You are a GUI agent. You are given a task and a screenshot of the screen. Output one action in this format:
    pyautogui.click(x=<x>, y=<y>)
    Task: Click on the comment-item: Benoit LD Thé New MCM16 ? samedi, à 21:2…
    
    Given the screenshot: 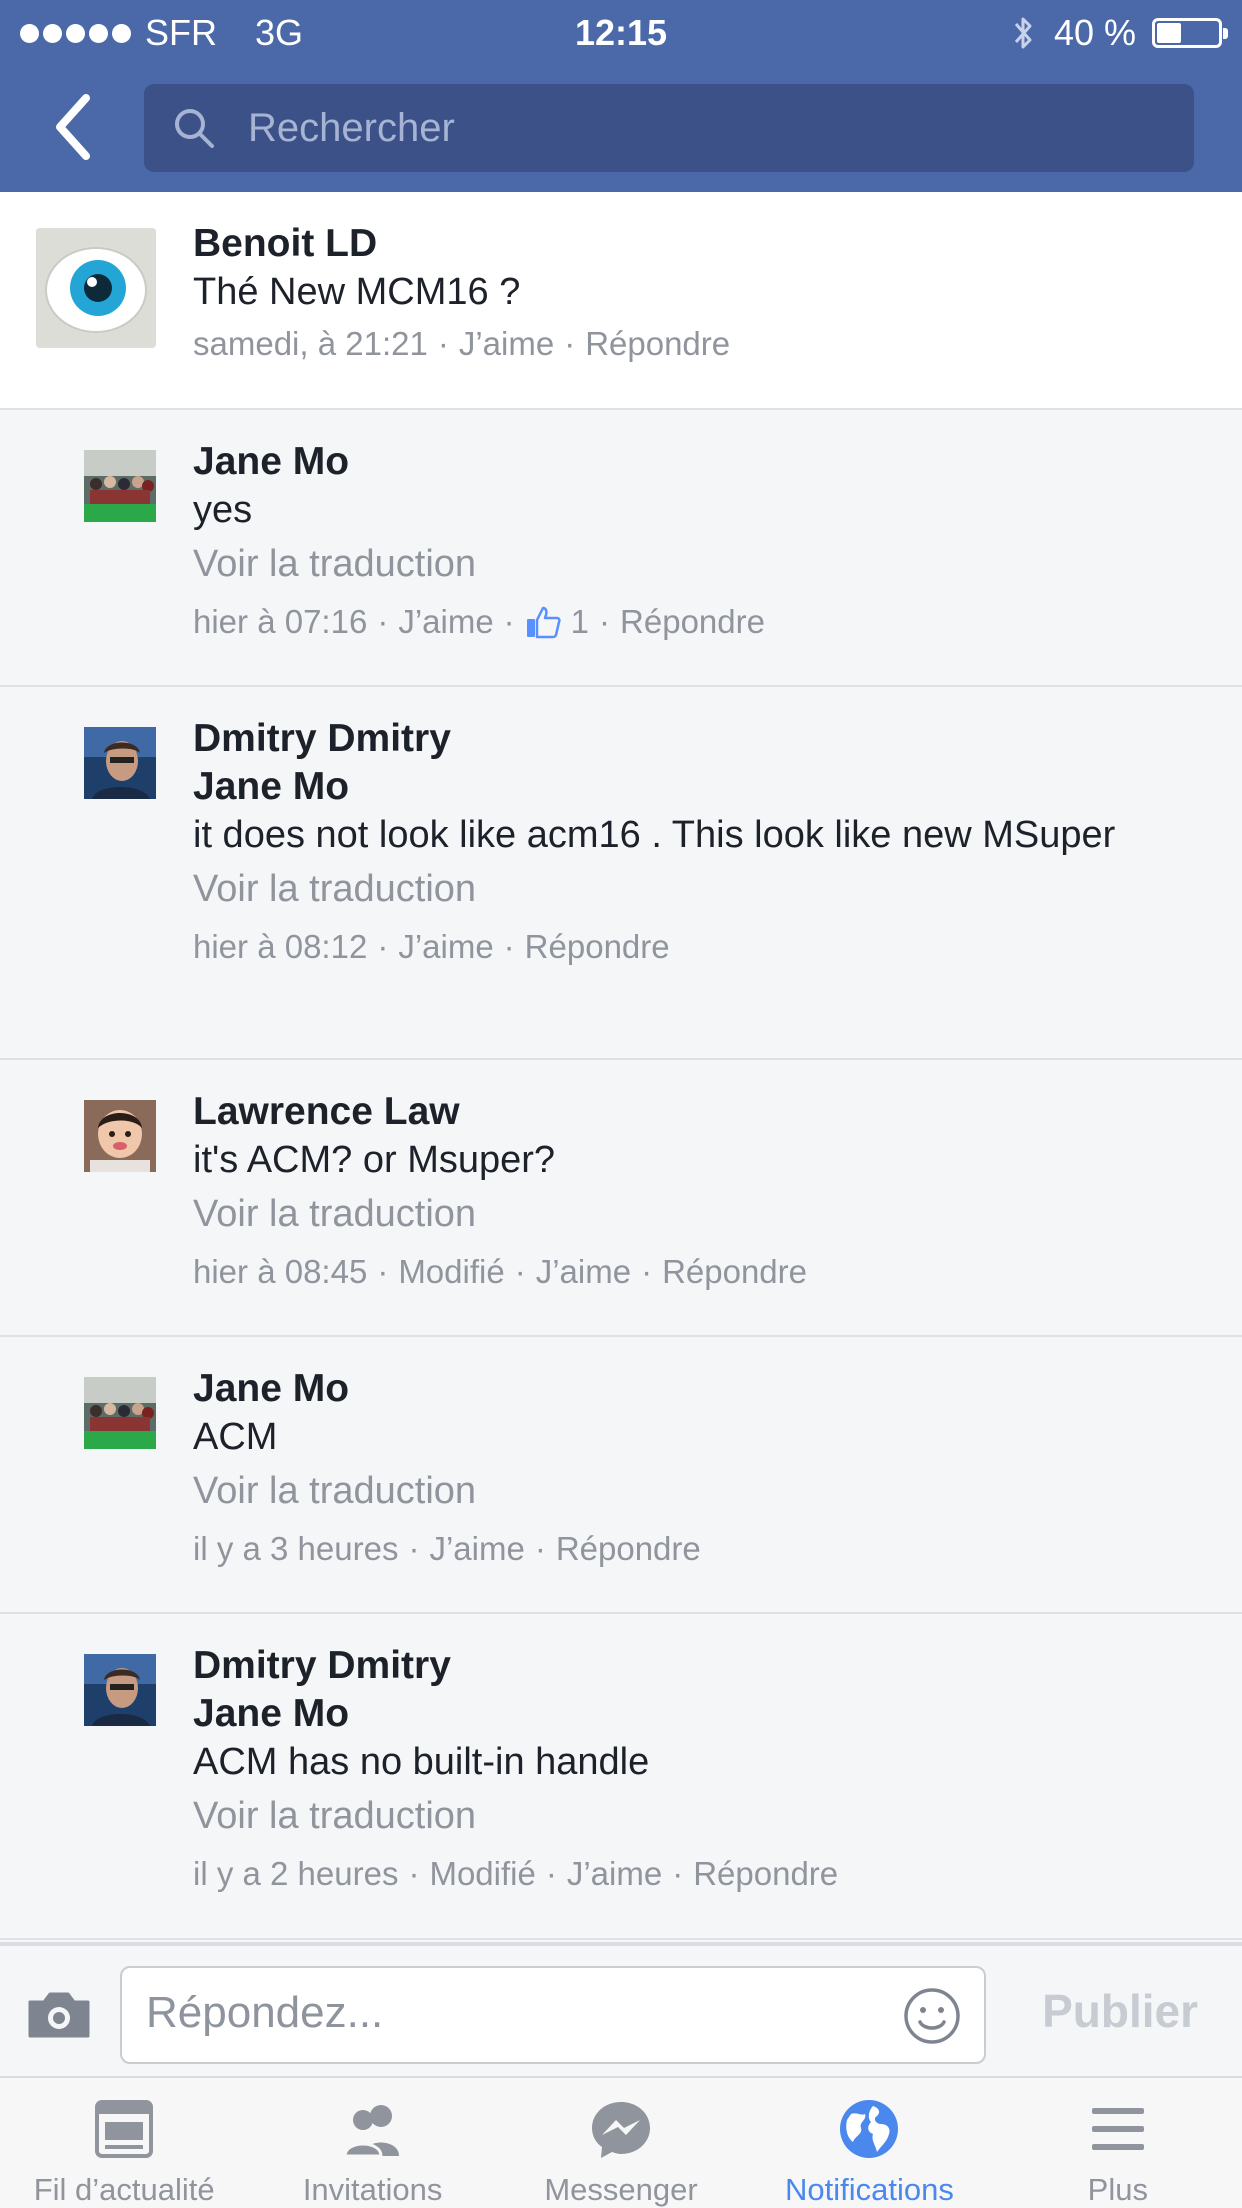 What is the action you would take?
    pyautogui.click(x=621, y=301)
    